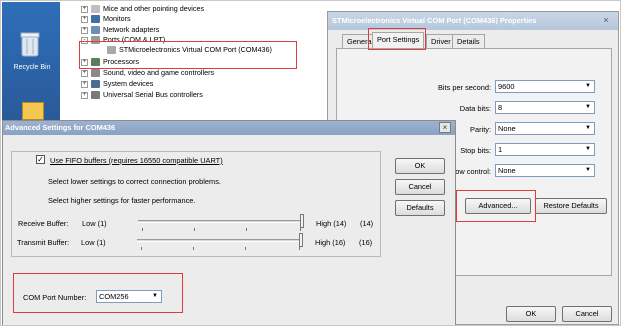  Describe the element at coordinates (475, 108) in the screenshot. I see `data-bits-label: Data bits:` at that location.